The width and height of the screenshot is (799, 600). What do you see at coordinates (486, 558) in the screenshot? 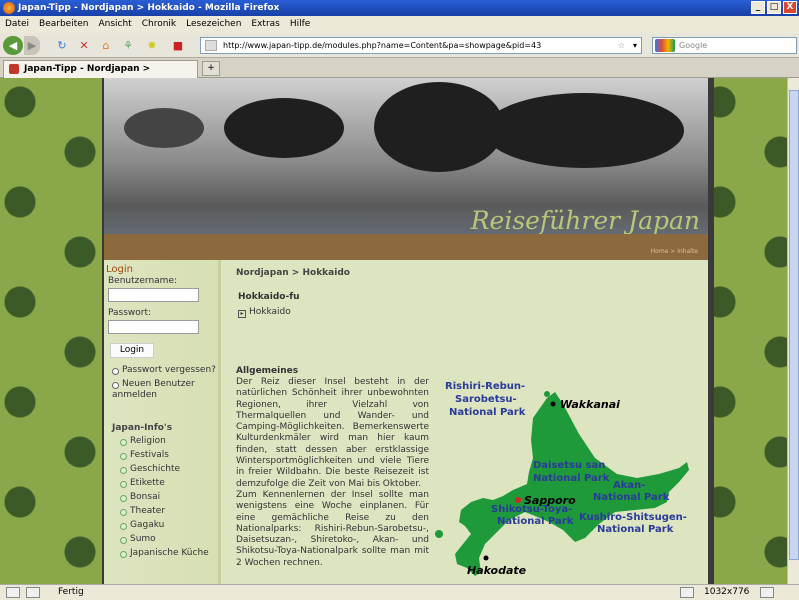
I see `hakodate-dot` at bounding box center [486, 558].